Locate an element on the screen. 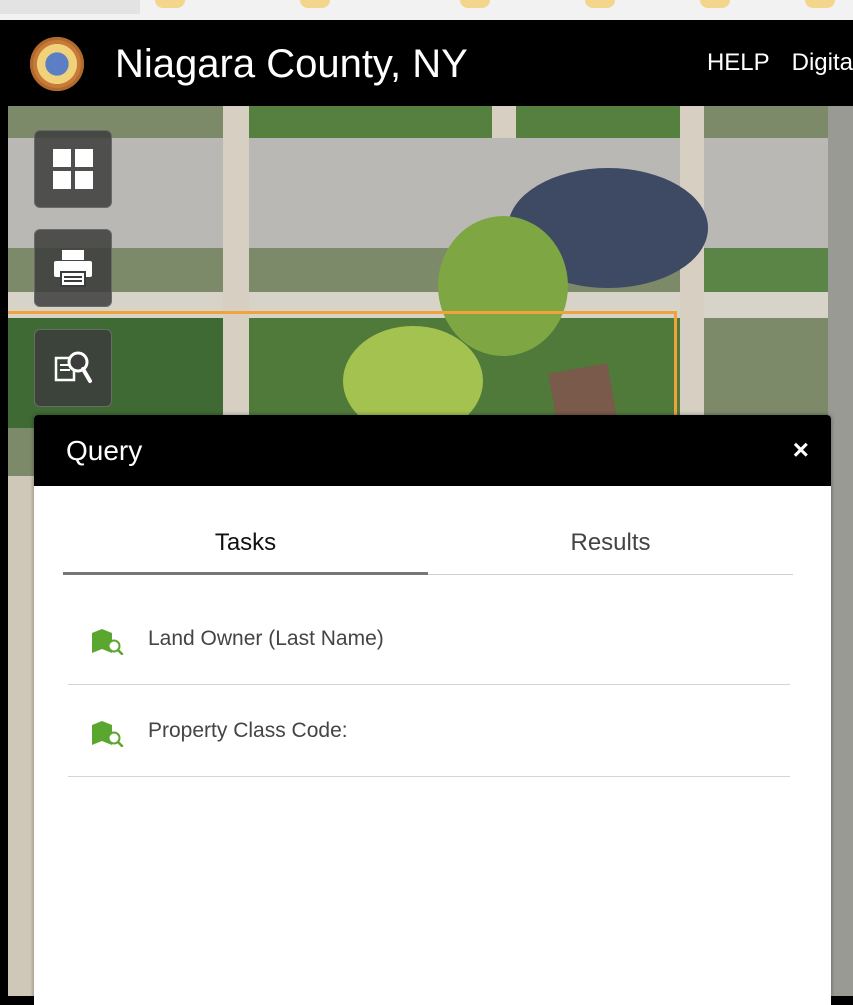 The image size is (853, 1005). digital-link: Digita is located at coordinates (822, 62).